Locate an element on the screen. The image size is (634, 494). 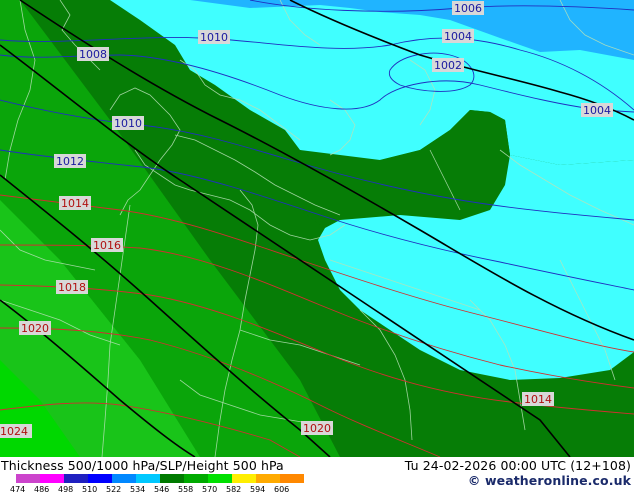
isobar-label: 1018 is located at coordinates (72, 287).